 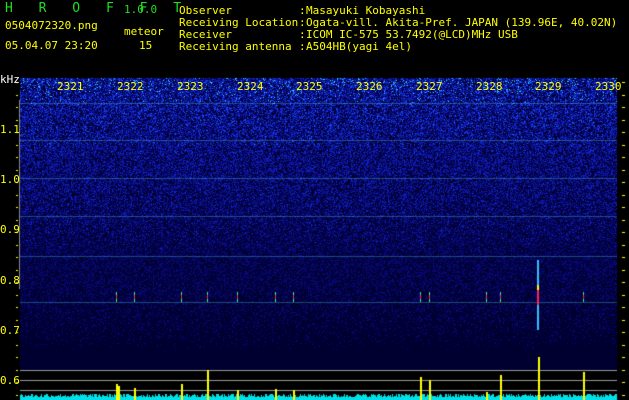 What do you see at coordinates (130, 86) in the screenshot?
I see `x-tick-label: 2322` at bounding box center [130, 86].